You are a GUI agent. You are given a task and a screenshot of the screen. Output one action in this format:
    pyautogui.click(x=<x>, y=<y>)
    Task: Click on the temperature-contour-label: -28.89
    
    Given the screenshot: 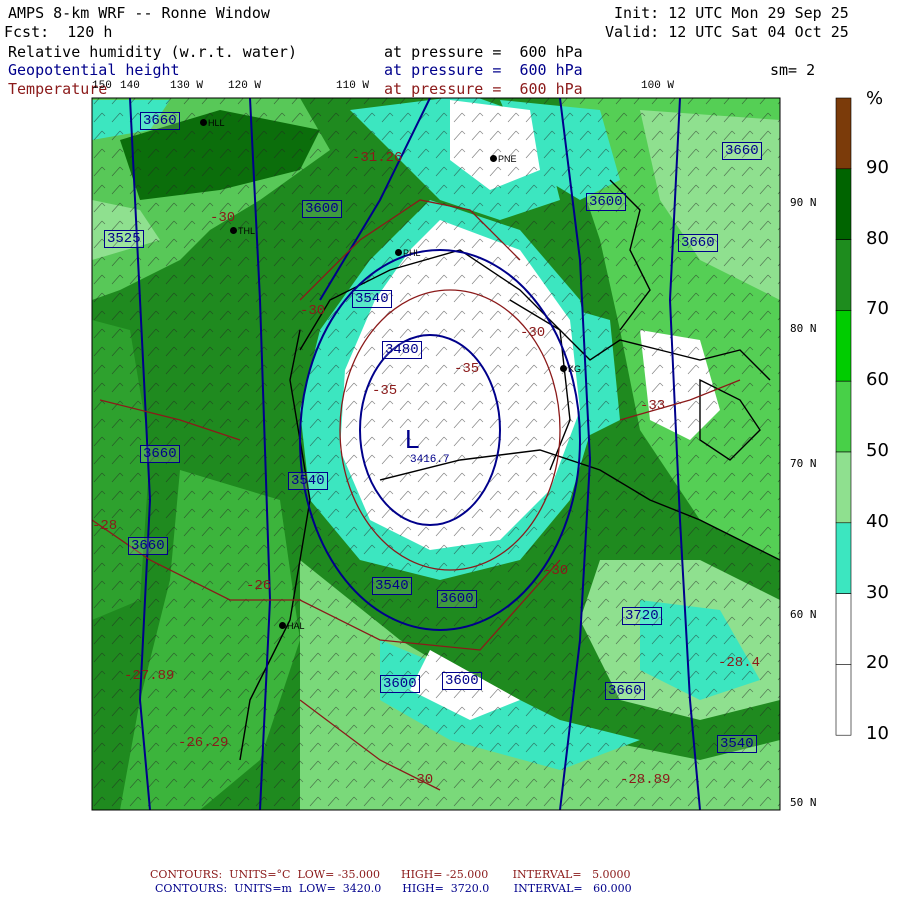 What is the action you would take?
    pyautogui.click(x=645, y=780)
    